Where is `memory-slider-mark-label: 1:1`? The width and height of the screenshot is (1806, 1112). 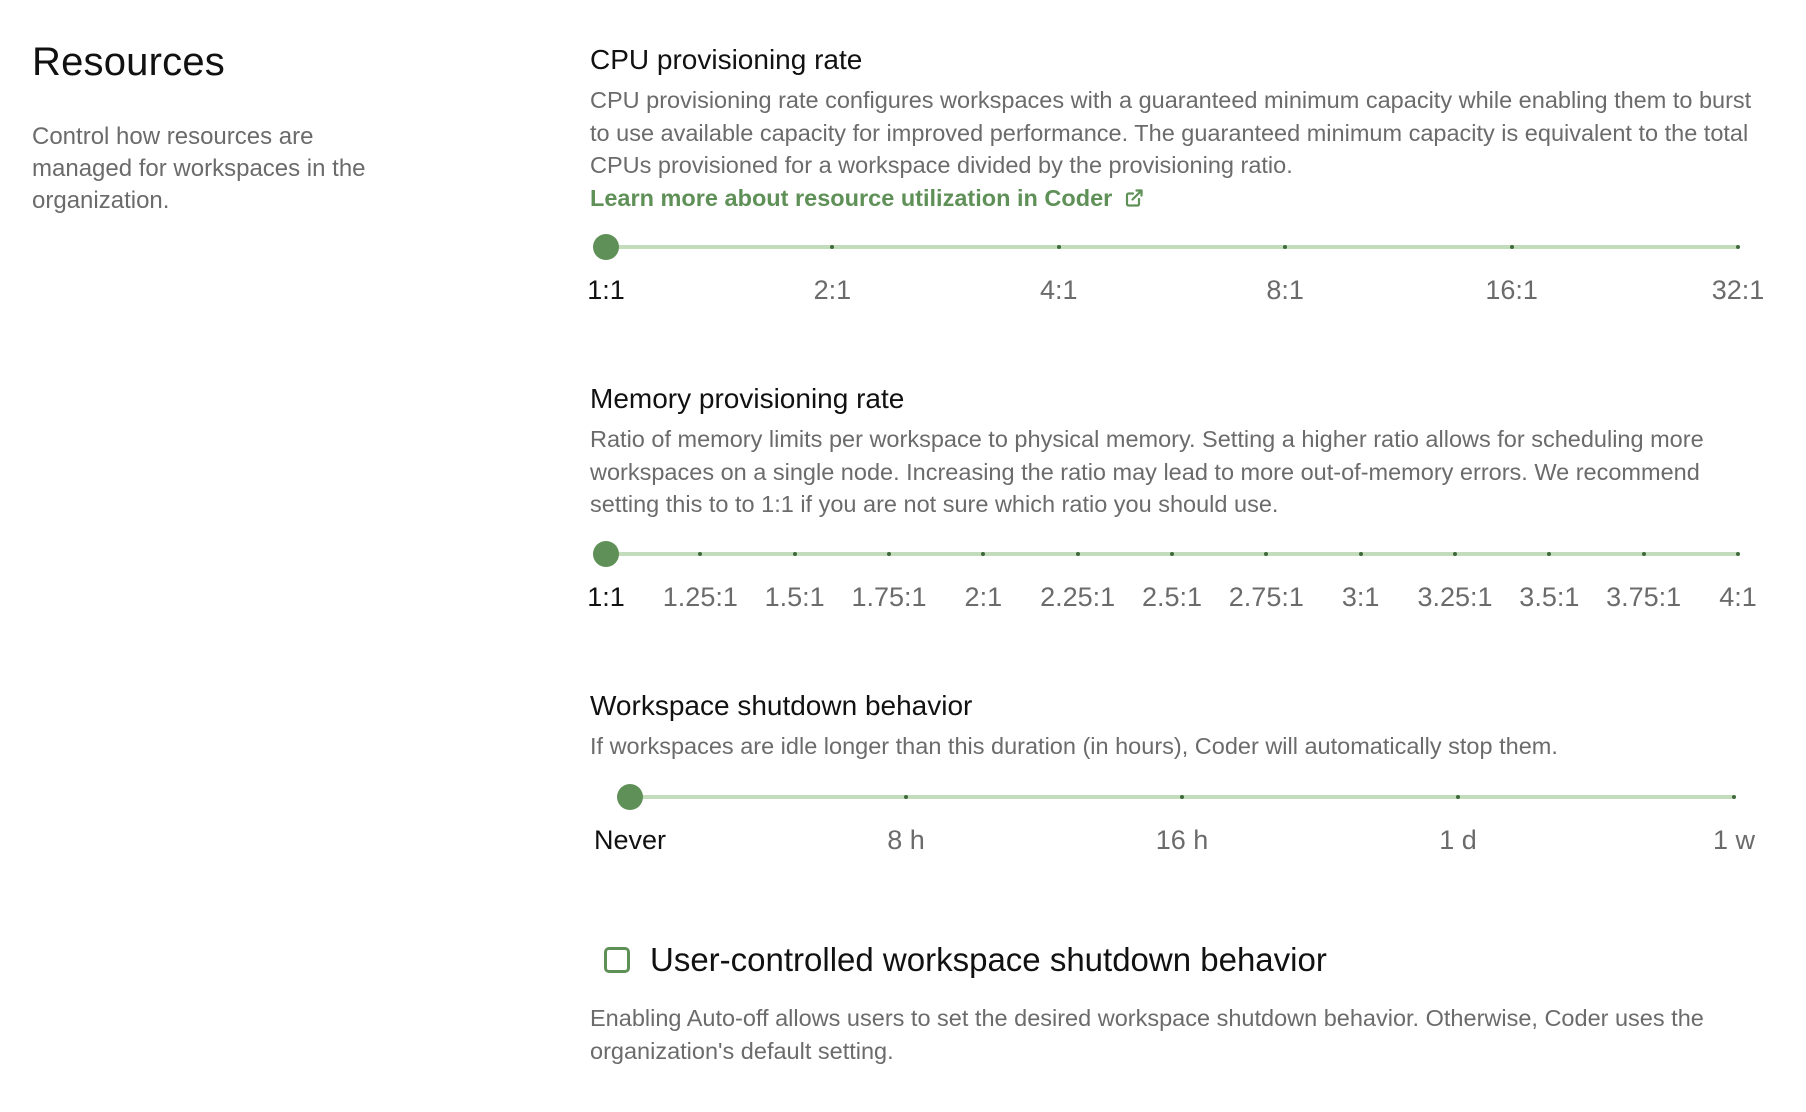 memory-slider-mark-label: 1:1 is located at coordinates (606, 597).